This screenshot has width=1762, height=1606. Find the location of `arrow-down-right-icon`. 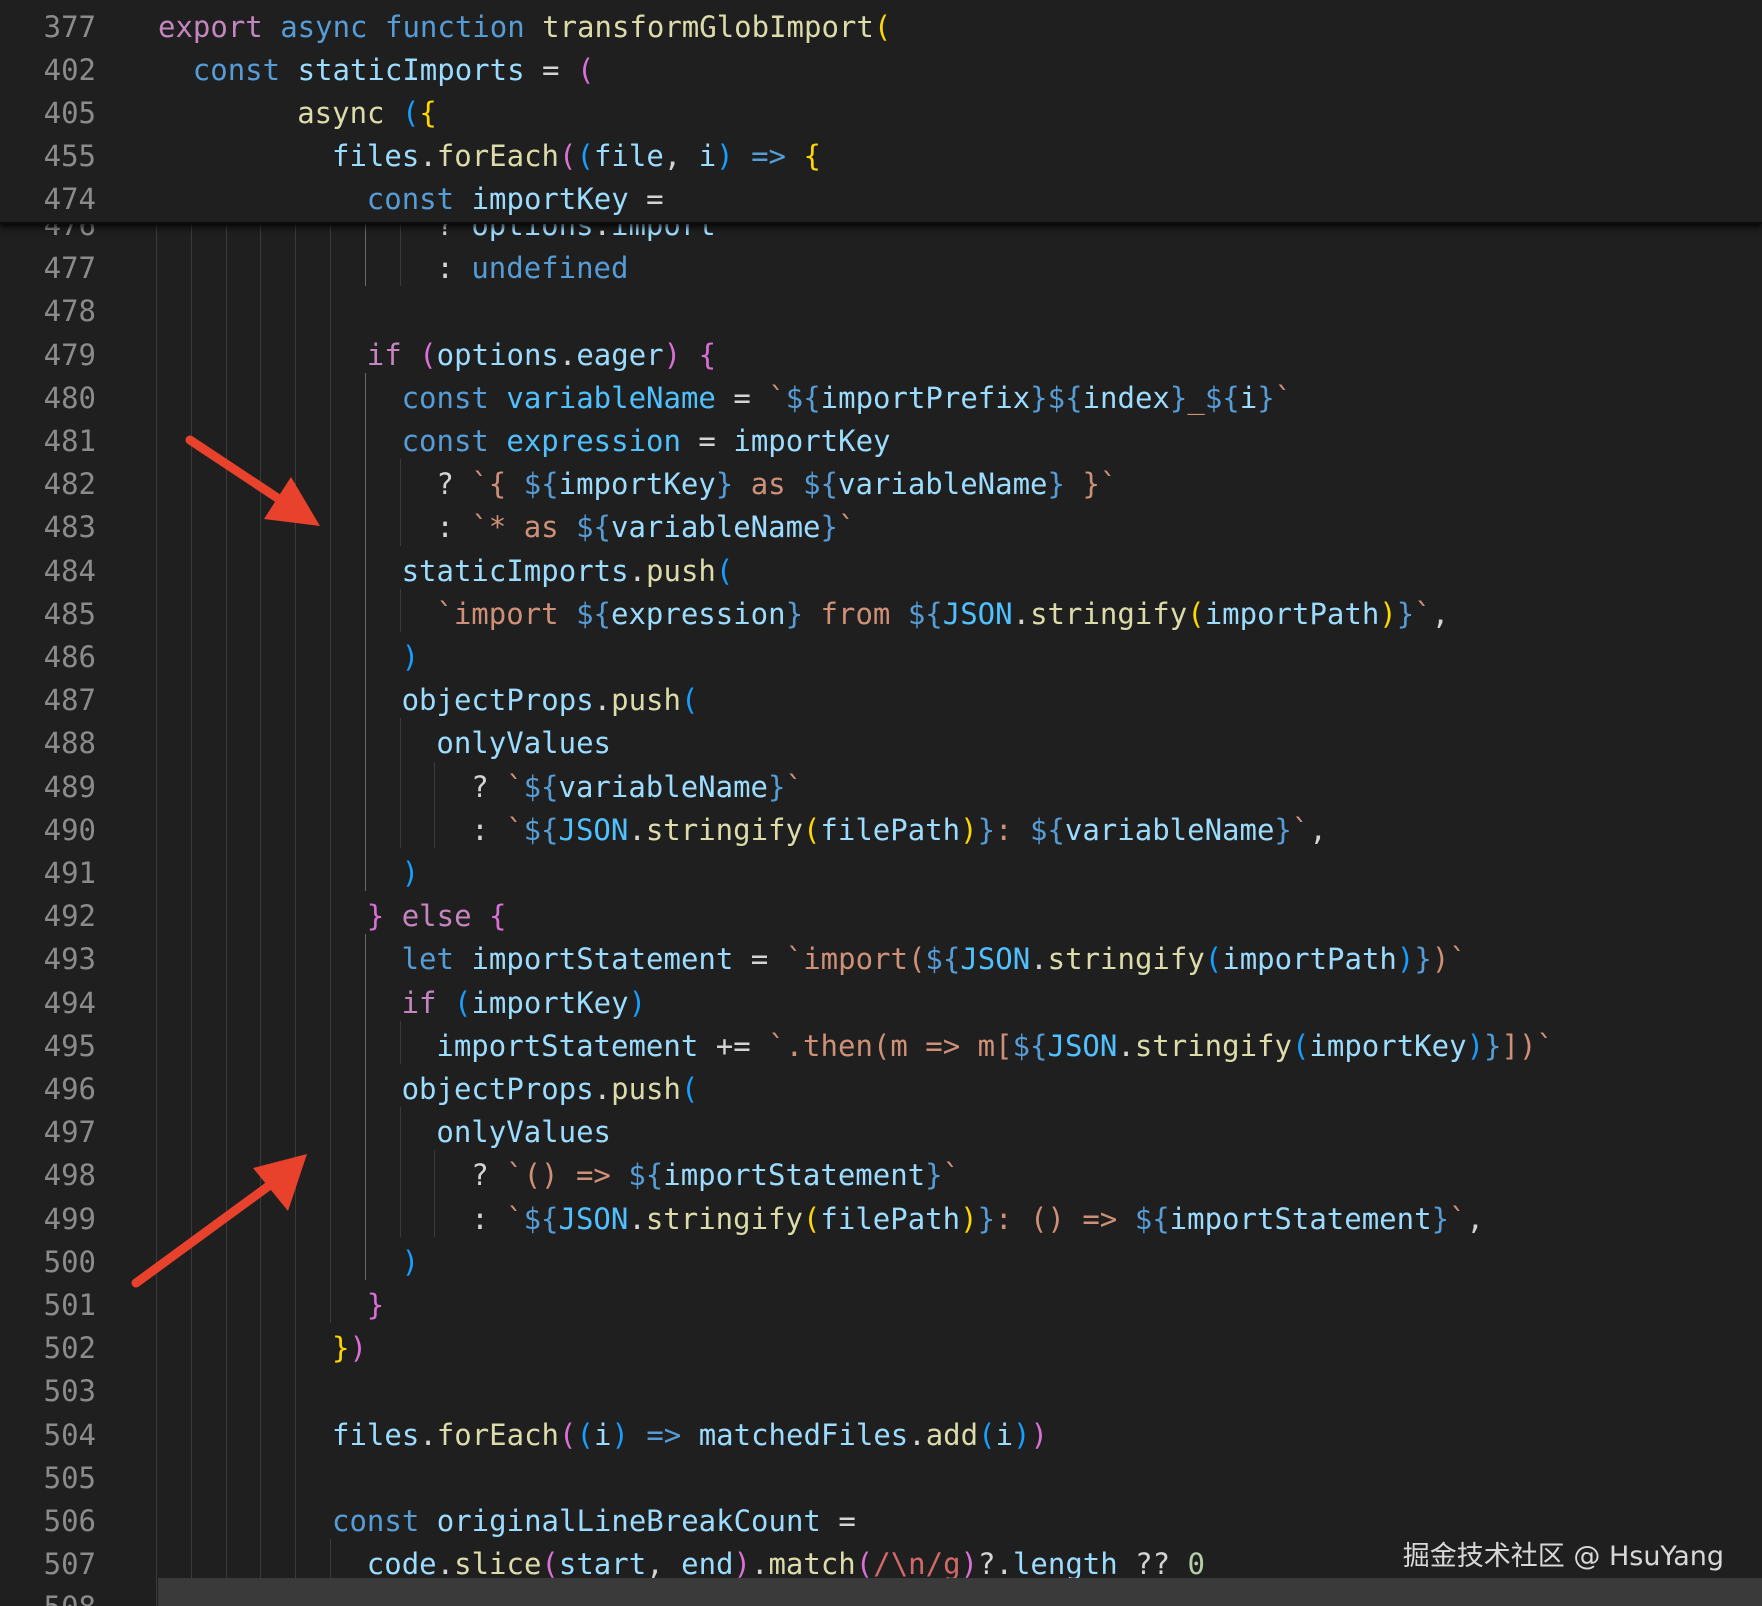

arrow-down-right-icon is located at coordinates (252, 480).